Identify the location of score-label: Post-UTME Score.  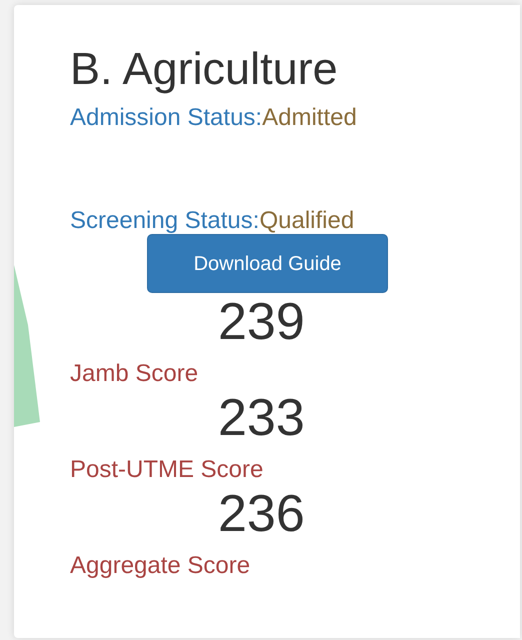
(167, 470).